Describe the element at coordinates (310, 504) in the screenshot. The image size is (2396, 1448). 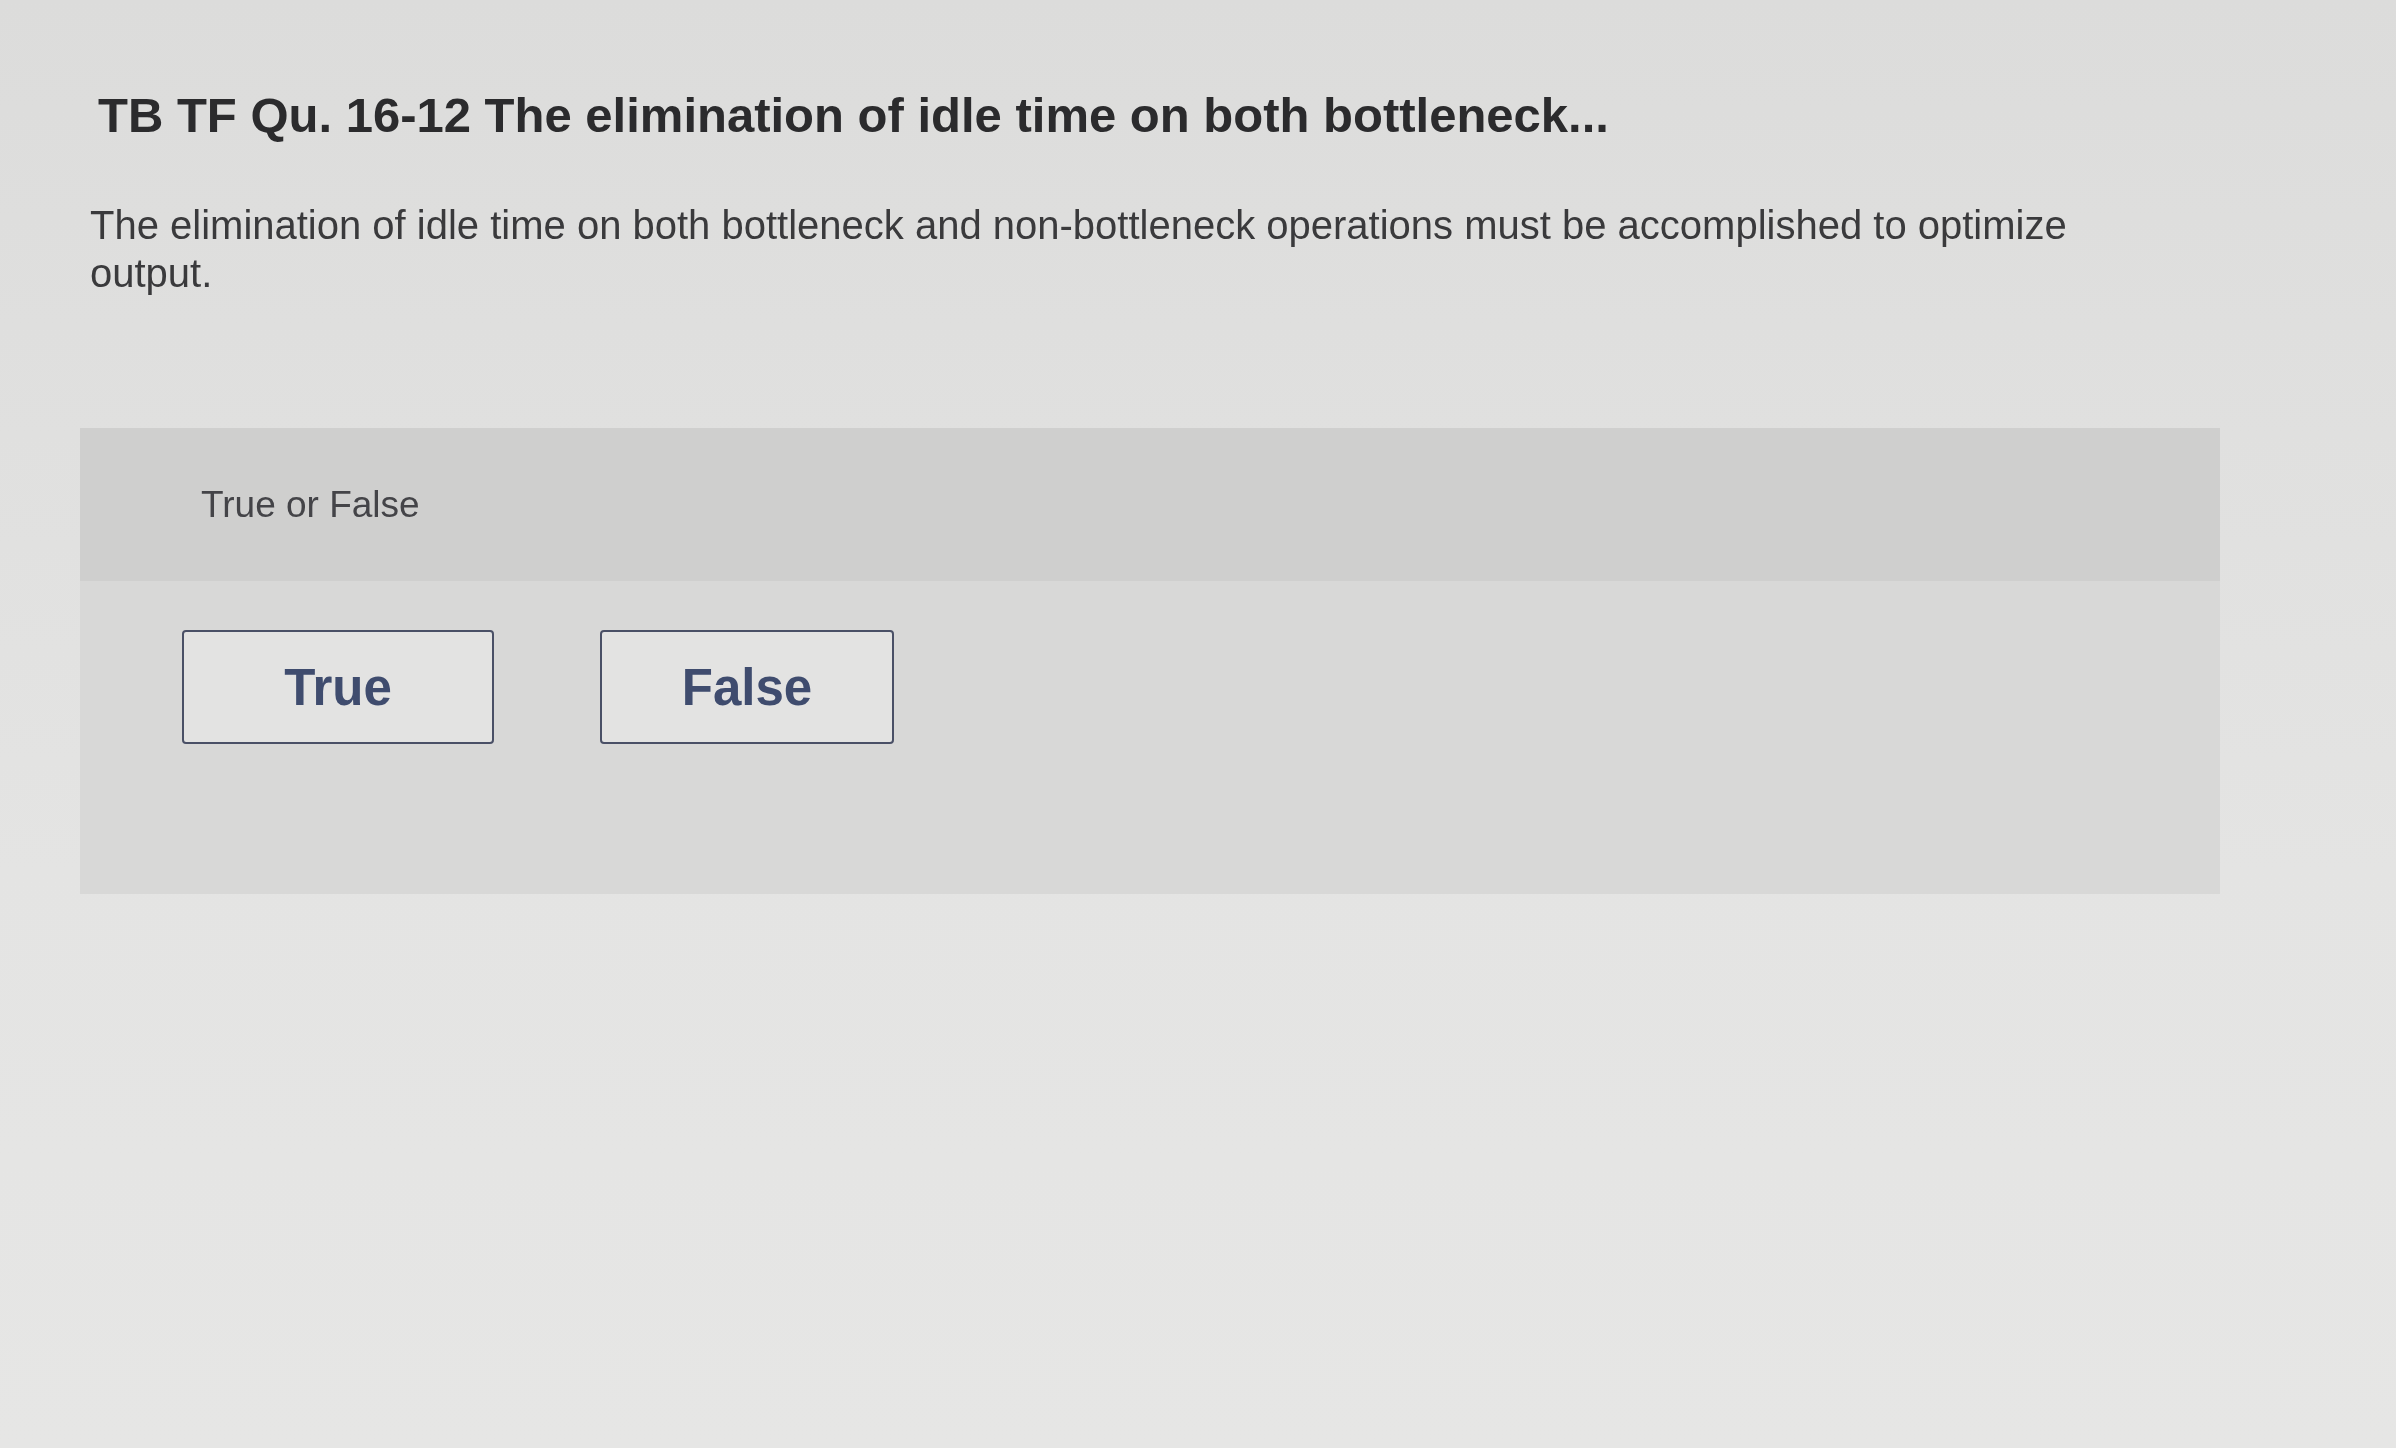
I see `answer-type-label: True or False` at that location.